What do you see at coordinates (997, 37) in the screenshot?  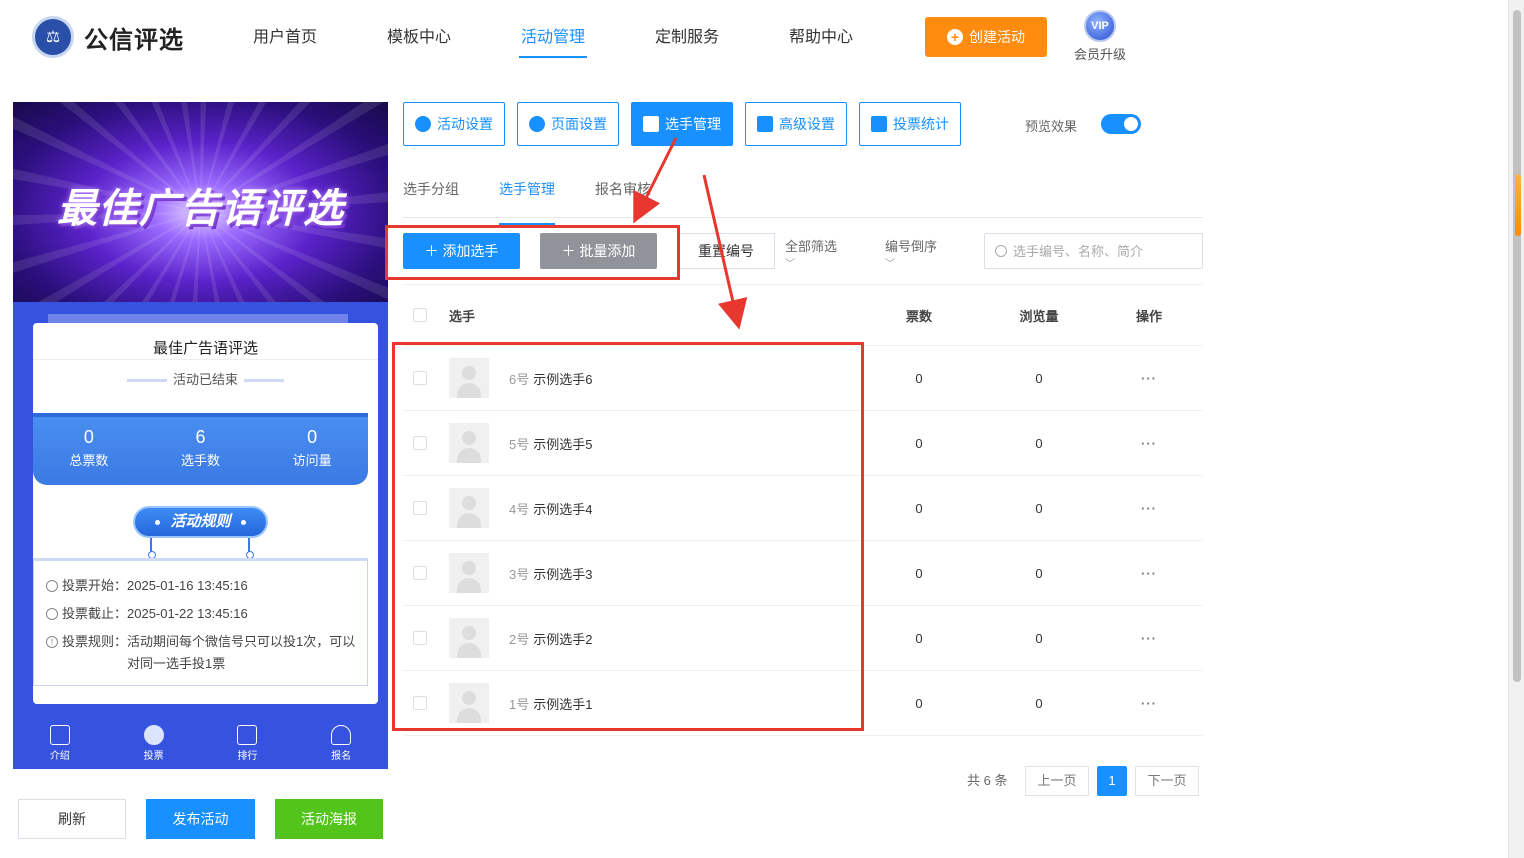 I see `create-activity-label: 创建活动` at bounding box center [997, 37].